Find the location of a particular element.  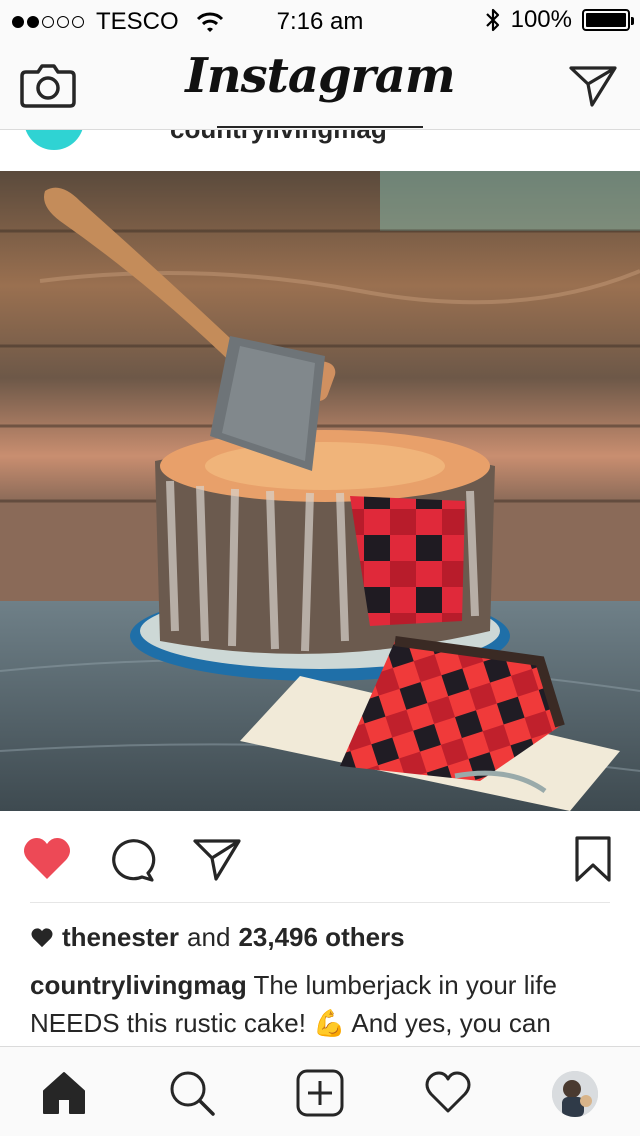

profile-avatar is located at coordinates (575, 1094).